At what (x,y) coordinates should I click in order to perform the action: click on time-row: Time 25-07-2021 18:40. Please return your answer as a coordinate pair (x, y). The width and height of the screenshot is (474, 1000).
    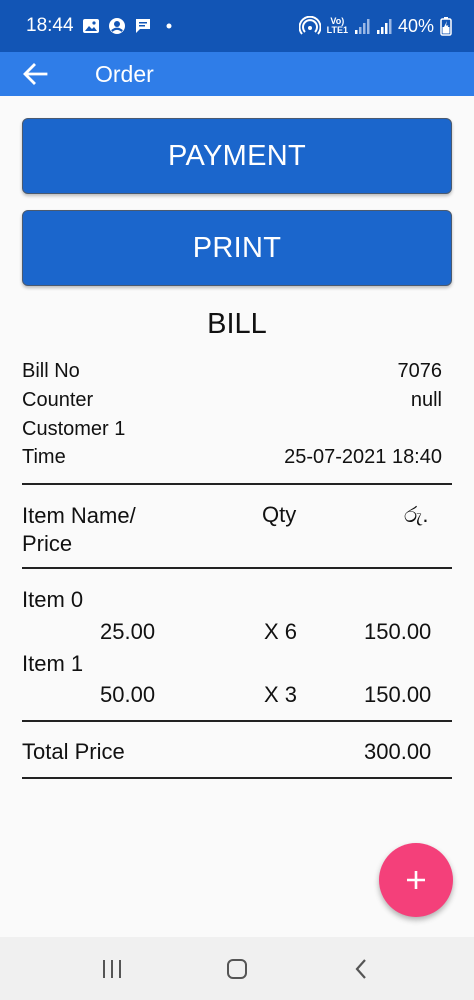
    Looking at the image, I should click on (232, 457).